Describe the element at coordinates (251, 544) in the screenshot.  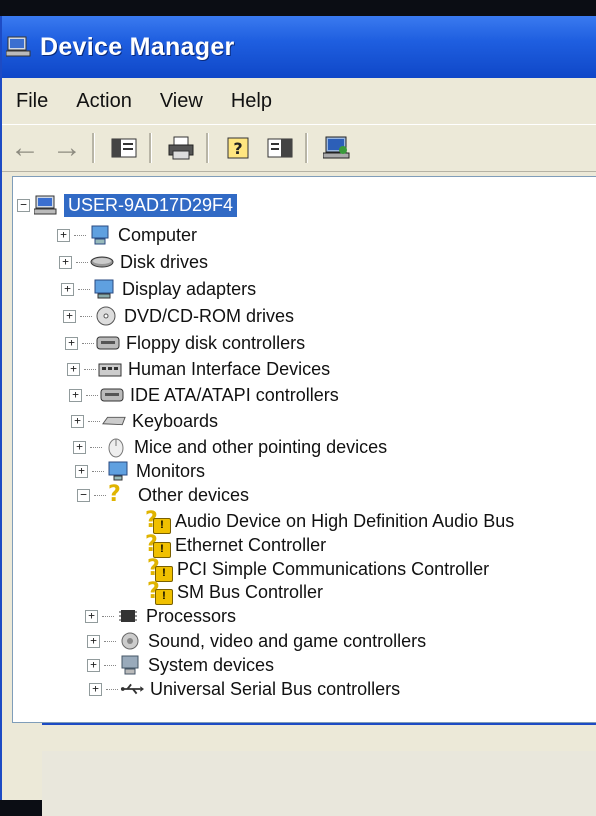
I see `tree-label: Ethernet Controller` at that location.